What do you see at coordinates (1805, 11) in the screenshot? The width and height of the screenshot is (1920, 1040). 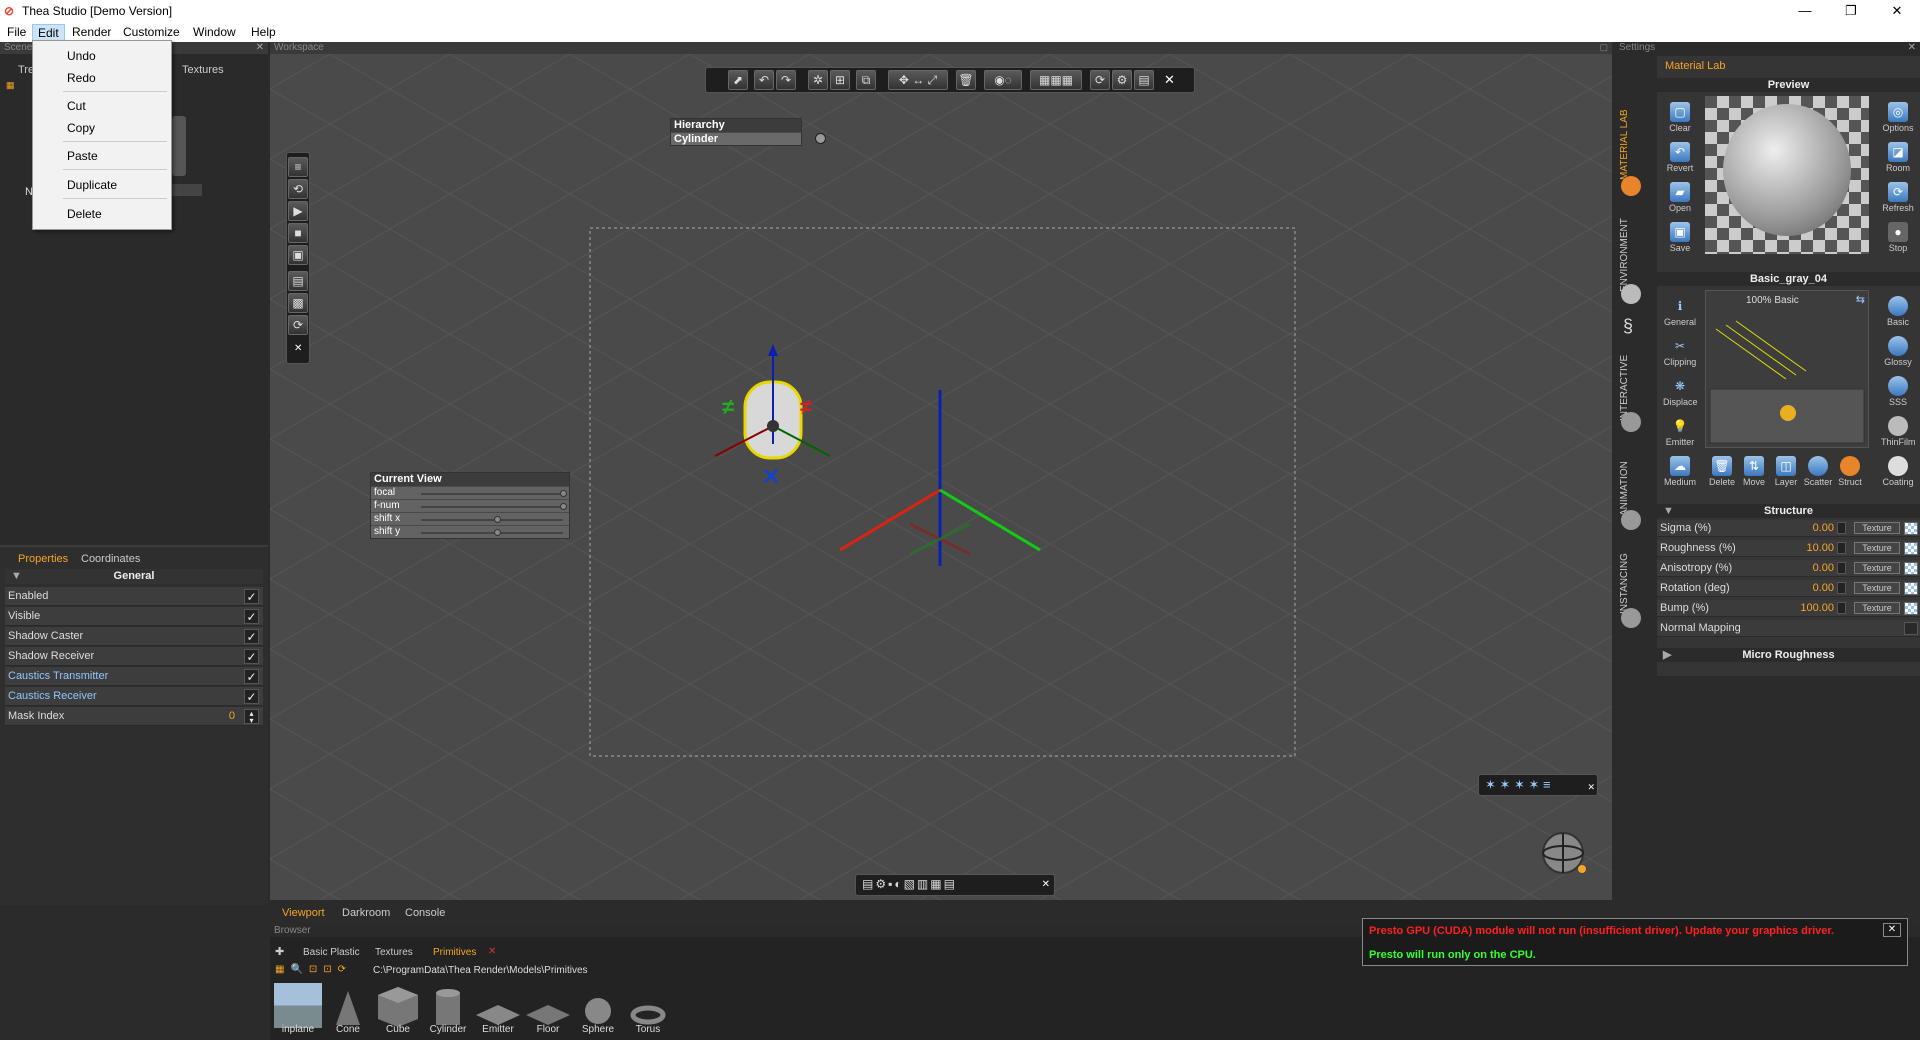 I see `minimize-button: —` at bounding box center [1805, 11].